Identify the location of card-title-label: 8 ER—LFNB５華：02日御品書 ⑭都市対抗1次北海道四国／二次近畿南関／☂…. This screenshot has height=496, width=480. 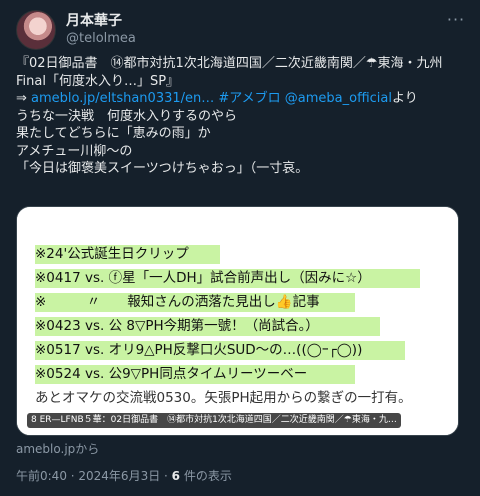
(214, 420).